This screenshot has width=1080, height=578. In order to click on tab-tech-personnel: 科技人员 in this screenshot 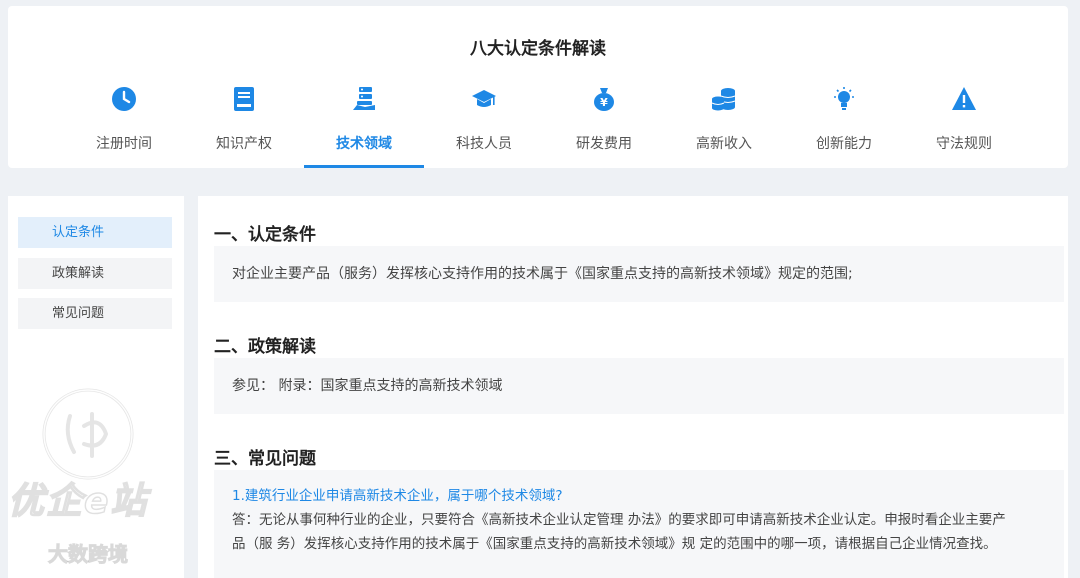, I will do `click(484, 127)`.